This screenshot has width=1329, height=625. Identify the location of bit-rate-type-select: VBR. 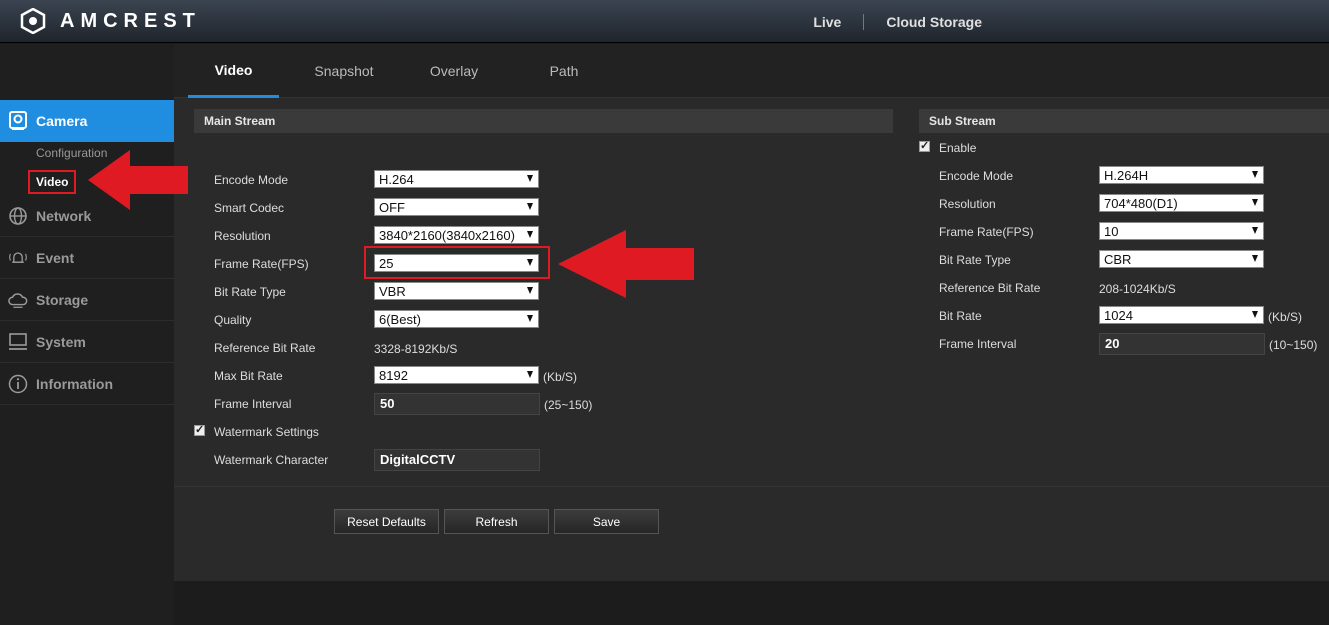
(456, 291).